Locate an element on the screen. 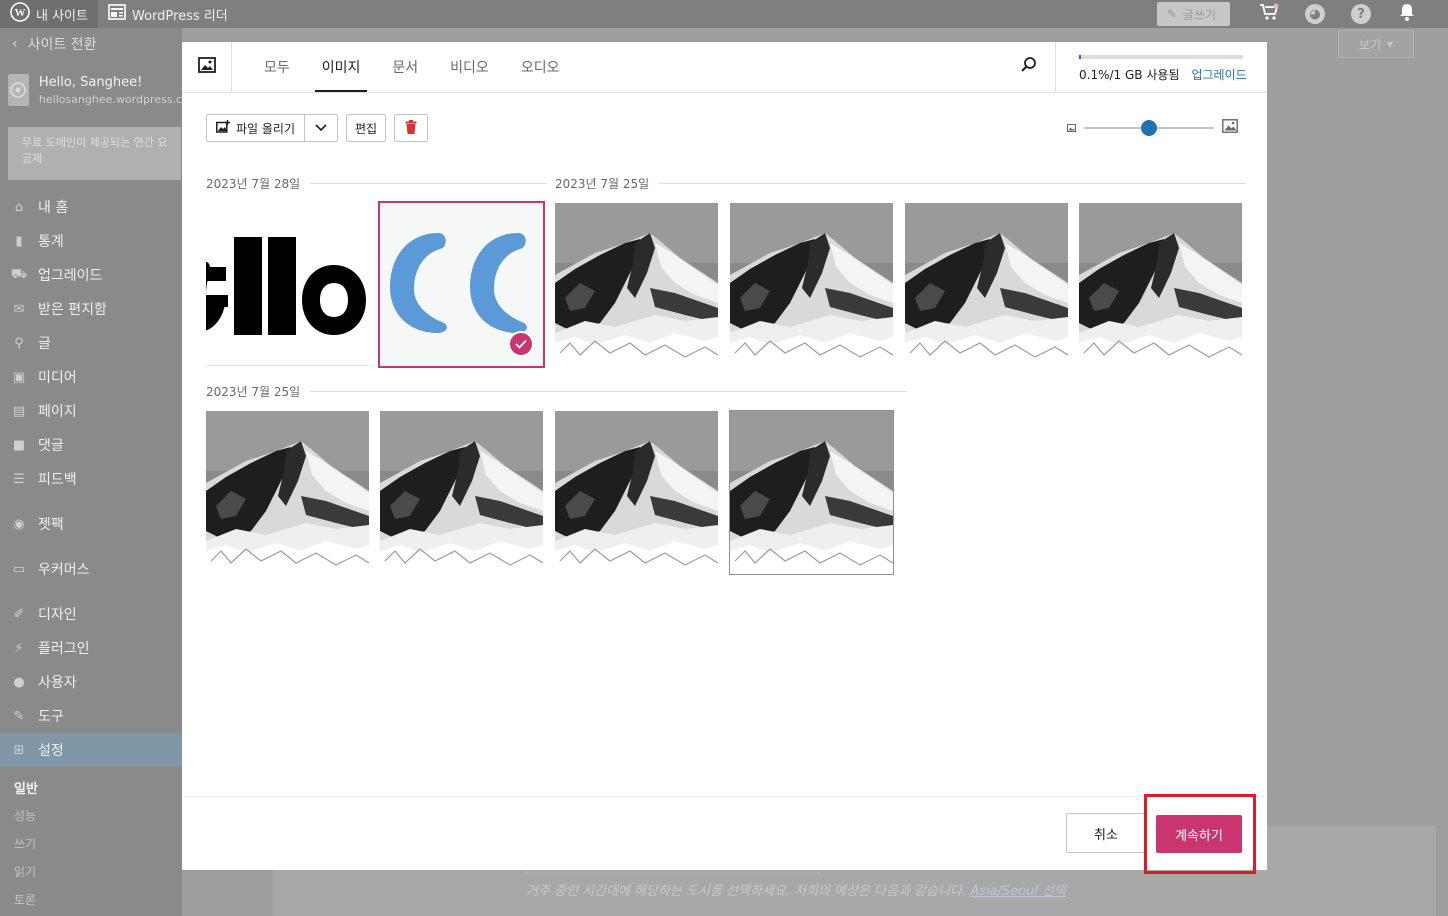  date-group-header: 2023년 7월 25일 is located at coordinates (557, 391).